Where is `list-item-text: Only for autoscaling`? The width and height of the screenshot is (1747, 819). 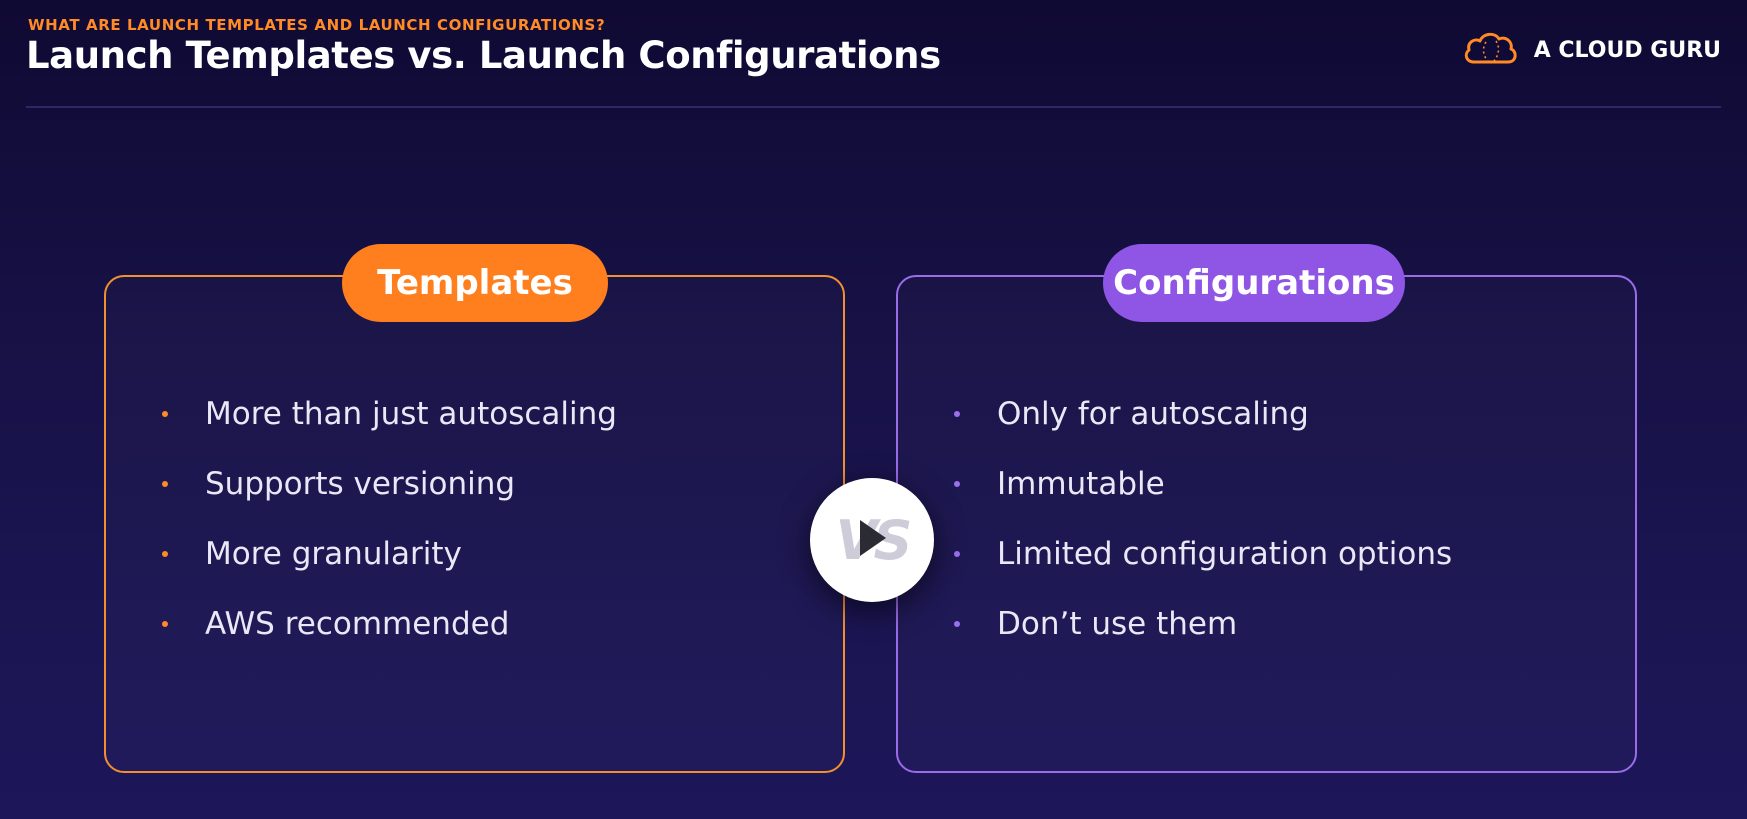
list-item-text: Only for autoscaling is located at coordinates (1153, 414).